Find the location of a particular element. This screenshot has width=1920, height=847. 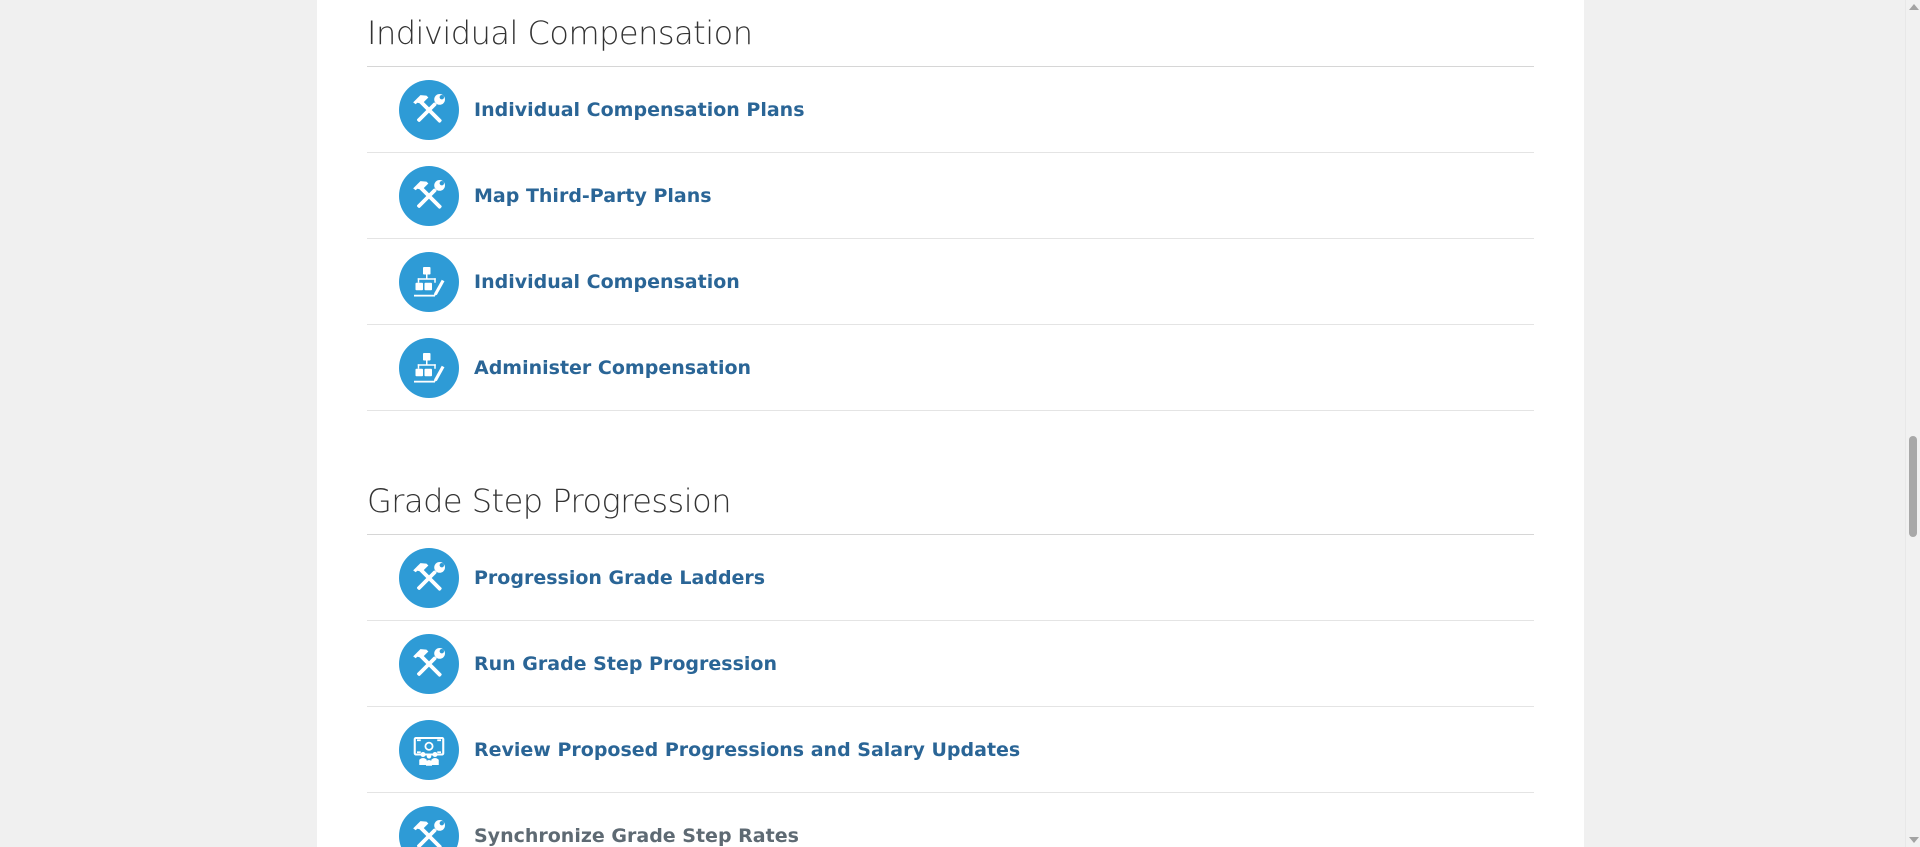

scroll-up-arrow-icon is located at coordinates (1914, 7).